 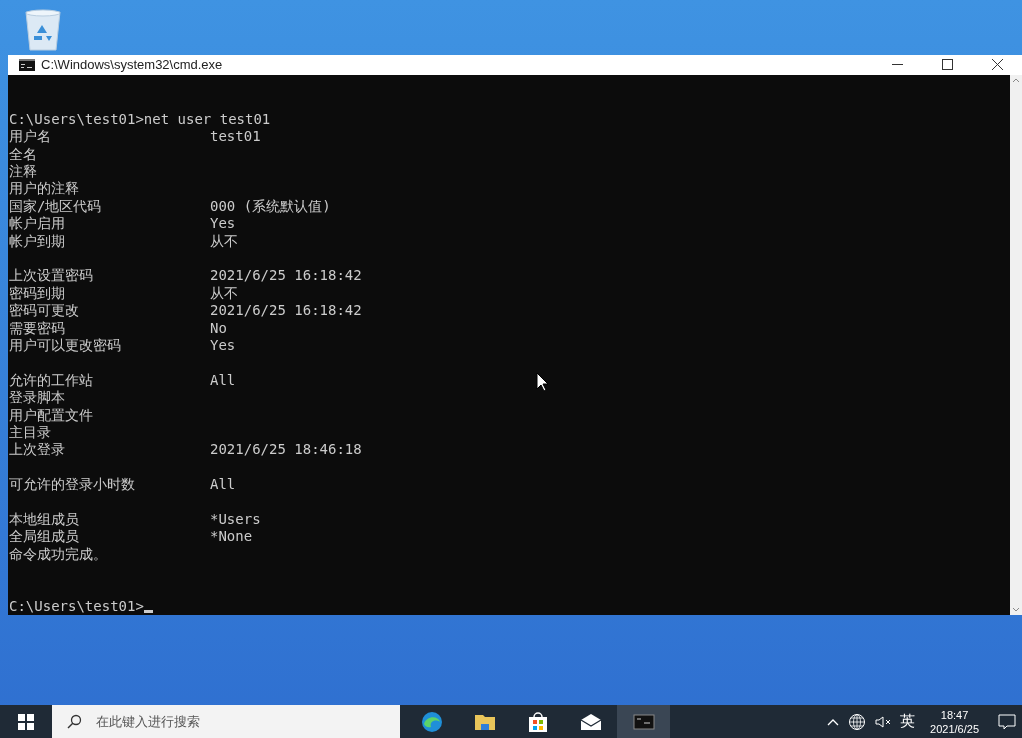 I want to click on scrollbar, so click(x=1016, y=345).